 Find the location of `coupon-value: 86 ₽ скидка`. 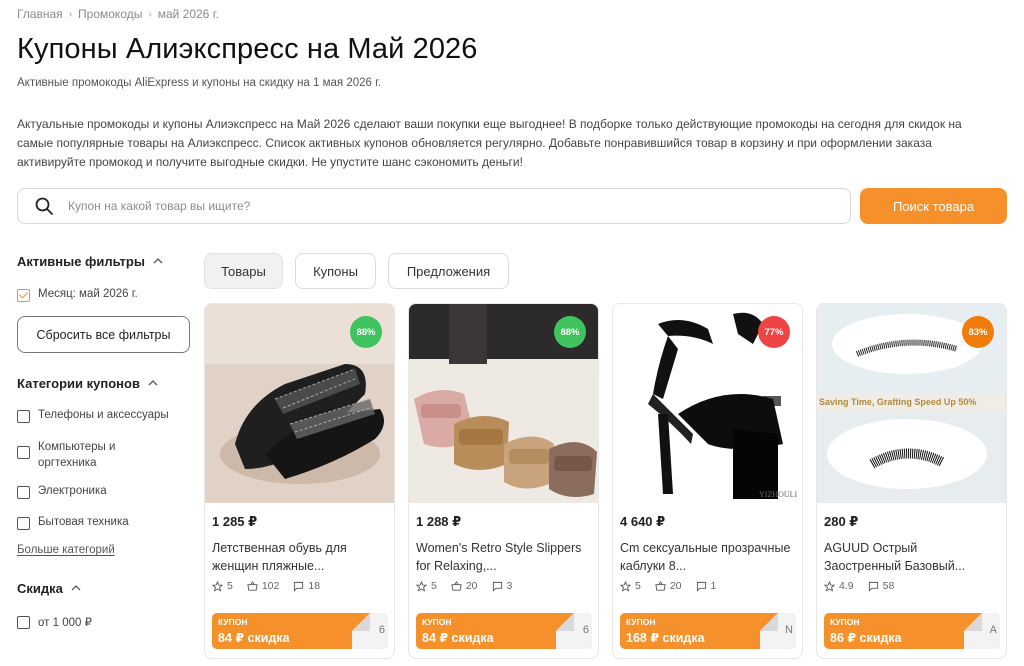

coupon-value: 86 ₽ скидка is located at coordinates (866, 638).